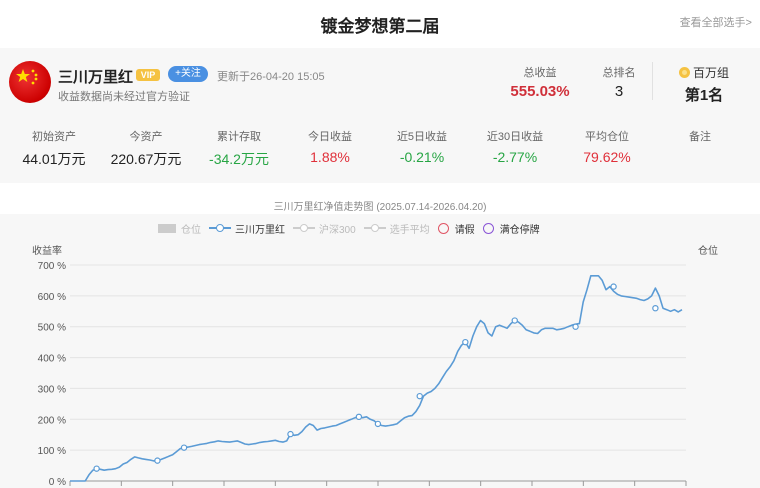 This screenshot has width=760, height=488. Describe the element at coordinates (52, 266) in the screenshot. I see `y-tick-label: 700 %` at that location.